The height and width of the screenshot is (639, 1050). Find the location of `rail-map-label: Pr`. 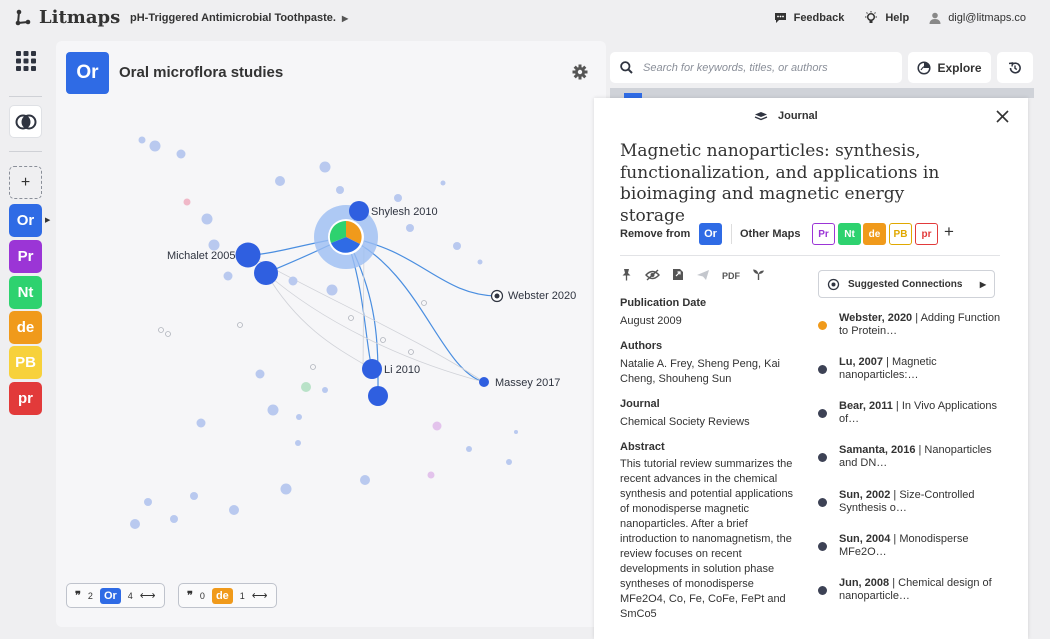

rail-map-label: Pr is located at coordinates (25, 256).